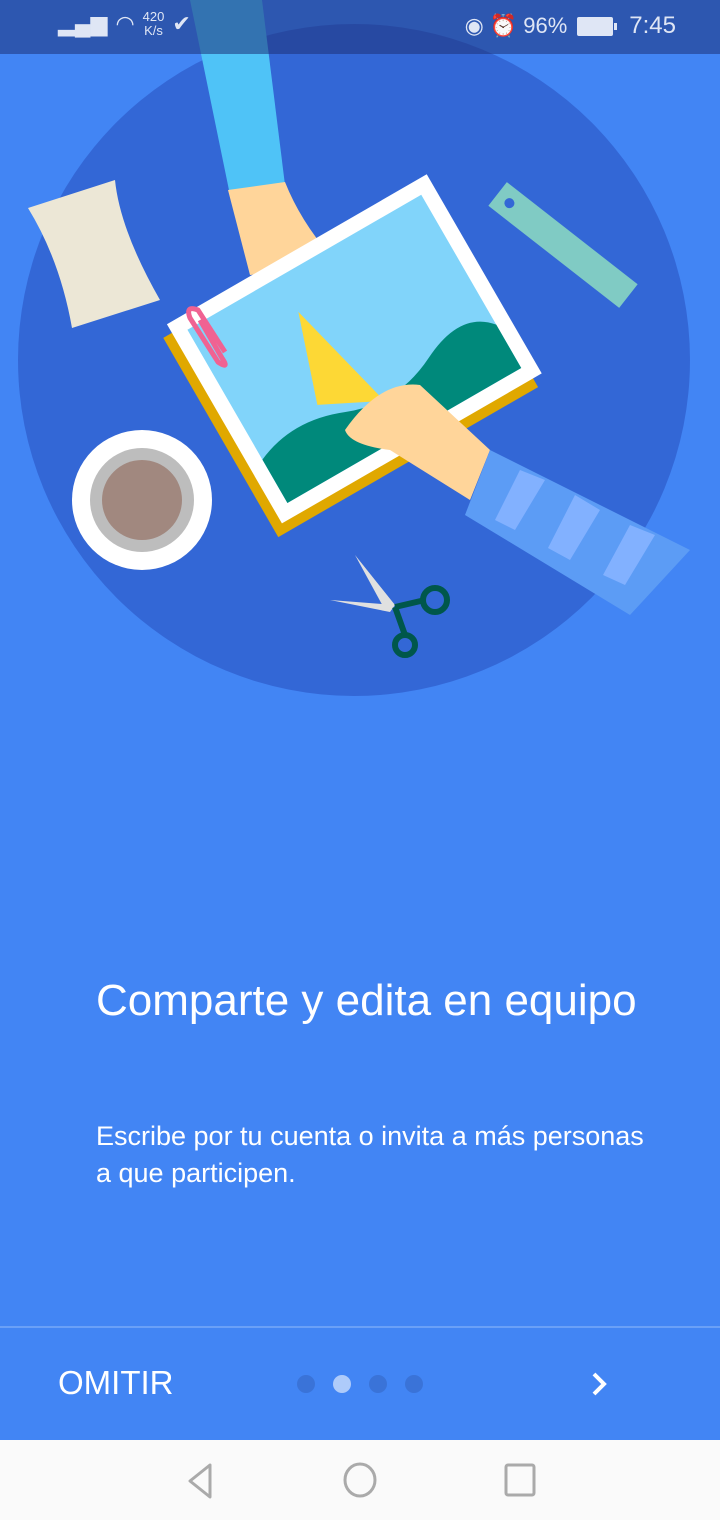 The image size is (720, 1520). I want to click on back-triangle-icon, so click(200, 1481).